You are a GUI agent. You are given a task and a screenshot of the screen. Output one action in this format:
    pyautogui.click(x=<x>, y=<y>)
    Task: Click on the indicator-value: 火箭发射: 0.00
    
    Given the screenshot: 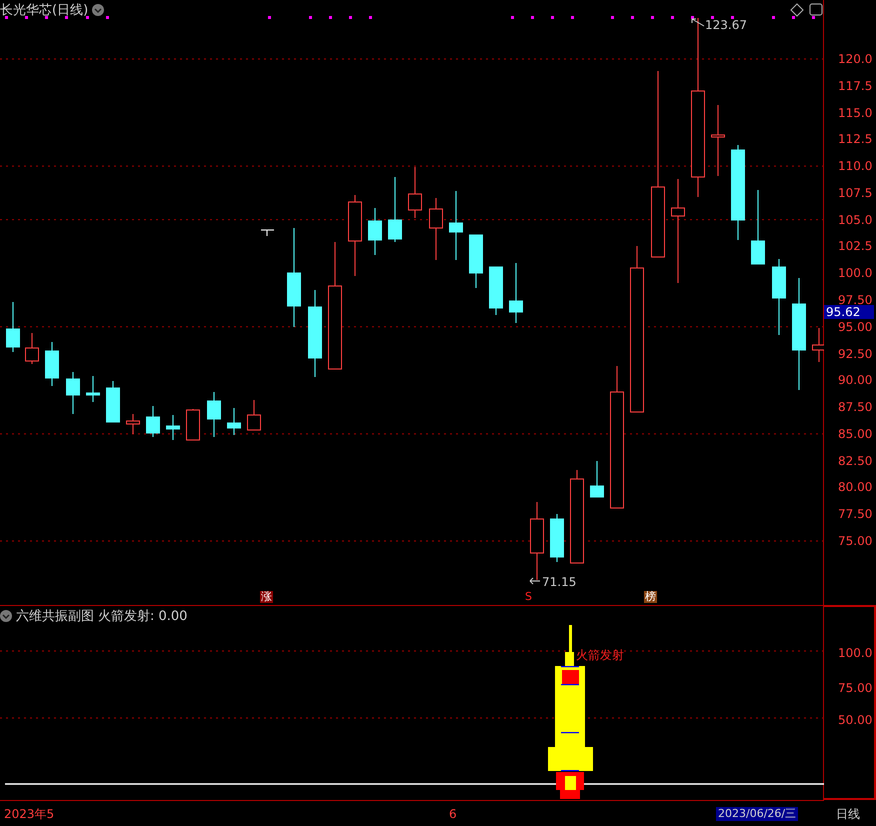 What is the action you would take?
    pyautogui.click(x=143, y=616)
    